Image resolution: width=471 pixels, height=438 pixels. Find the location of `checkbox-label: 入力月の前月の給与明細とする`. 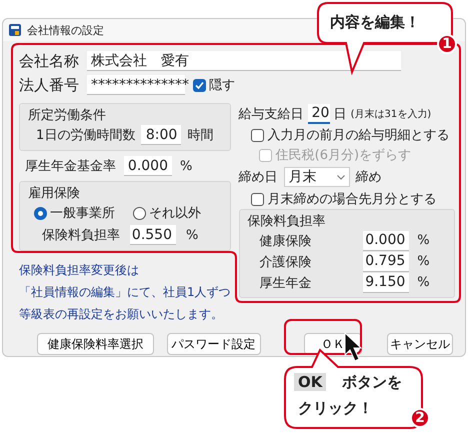

checkbox-label: 入力月の前月の給与明細とする is located at coordinates (359, 135).